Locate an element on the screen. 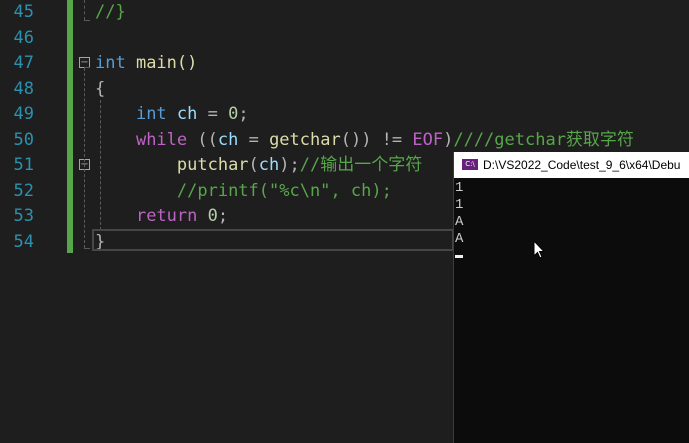 The image size is (689, 443). code-token: EOF is located at coordinates (428, 139).